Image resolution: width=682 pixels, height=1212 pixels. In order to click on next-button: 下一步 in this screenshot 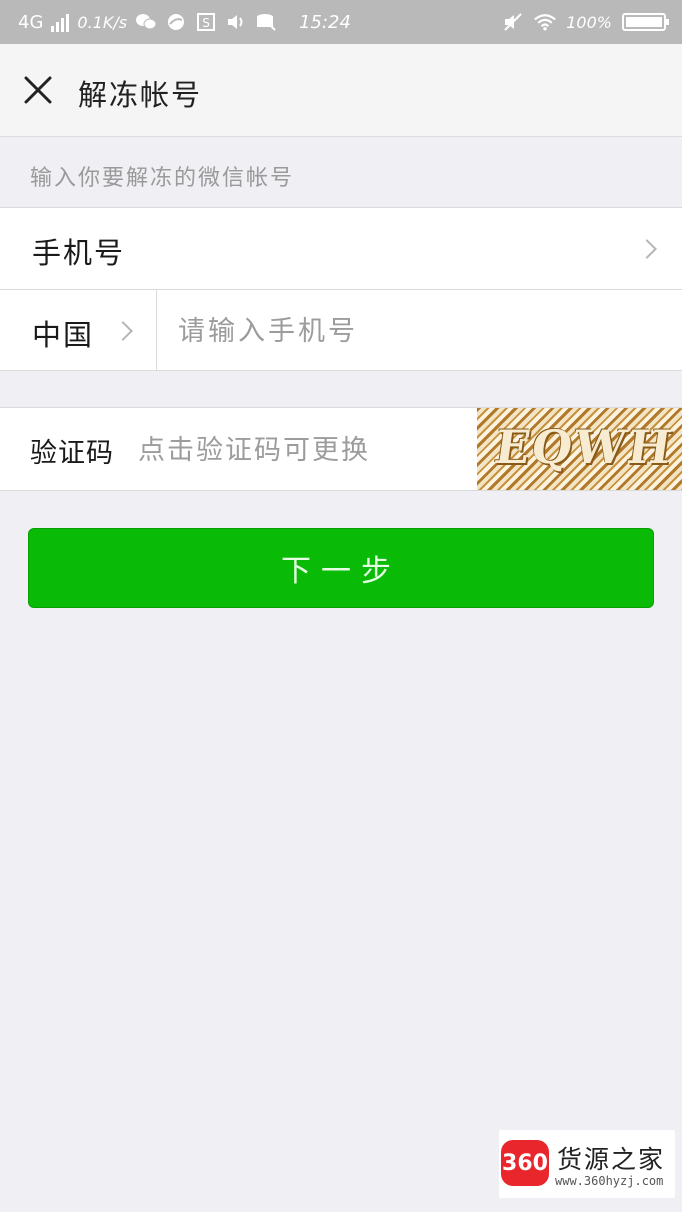, I will do `click(341, 568)`.